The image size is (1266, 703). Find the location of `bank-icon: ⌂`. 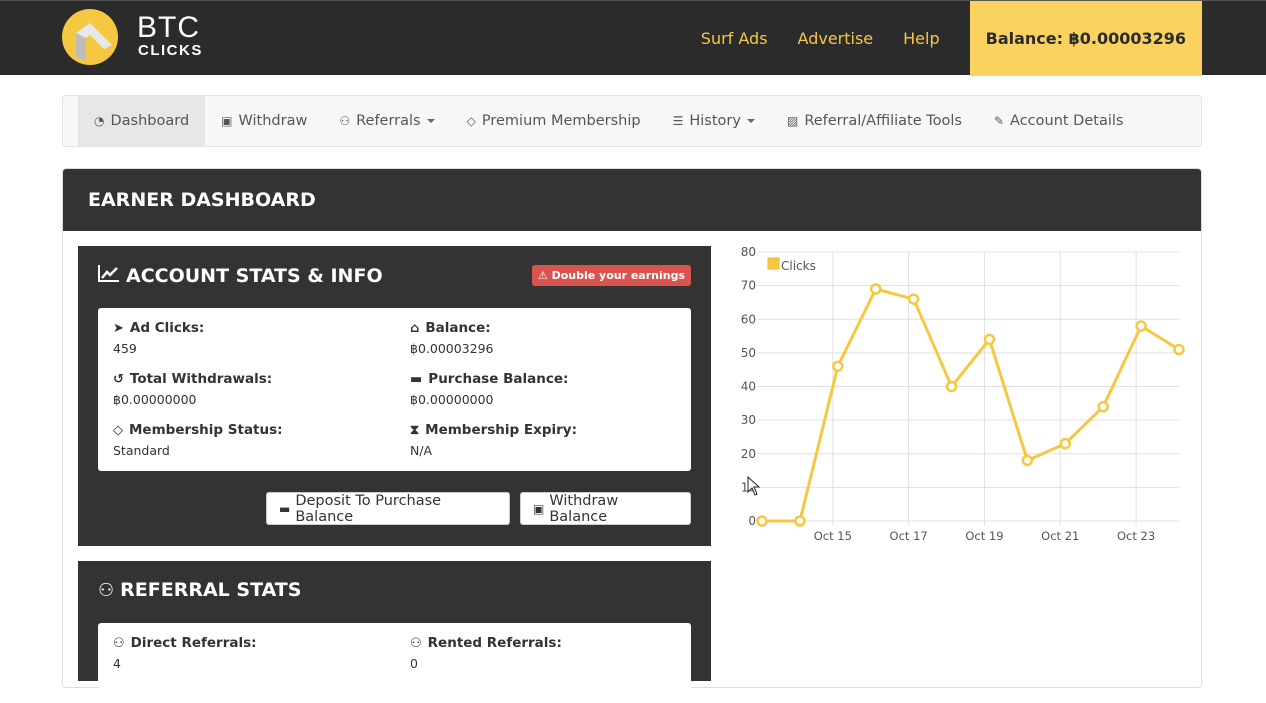

bank-icon: ⌂ is located at coordinates (415, 328).